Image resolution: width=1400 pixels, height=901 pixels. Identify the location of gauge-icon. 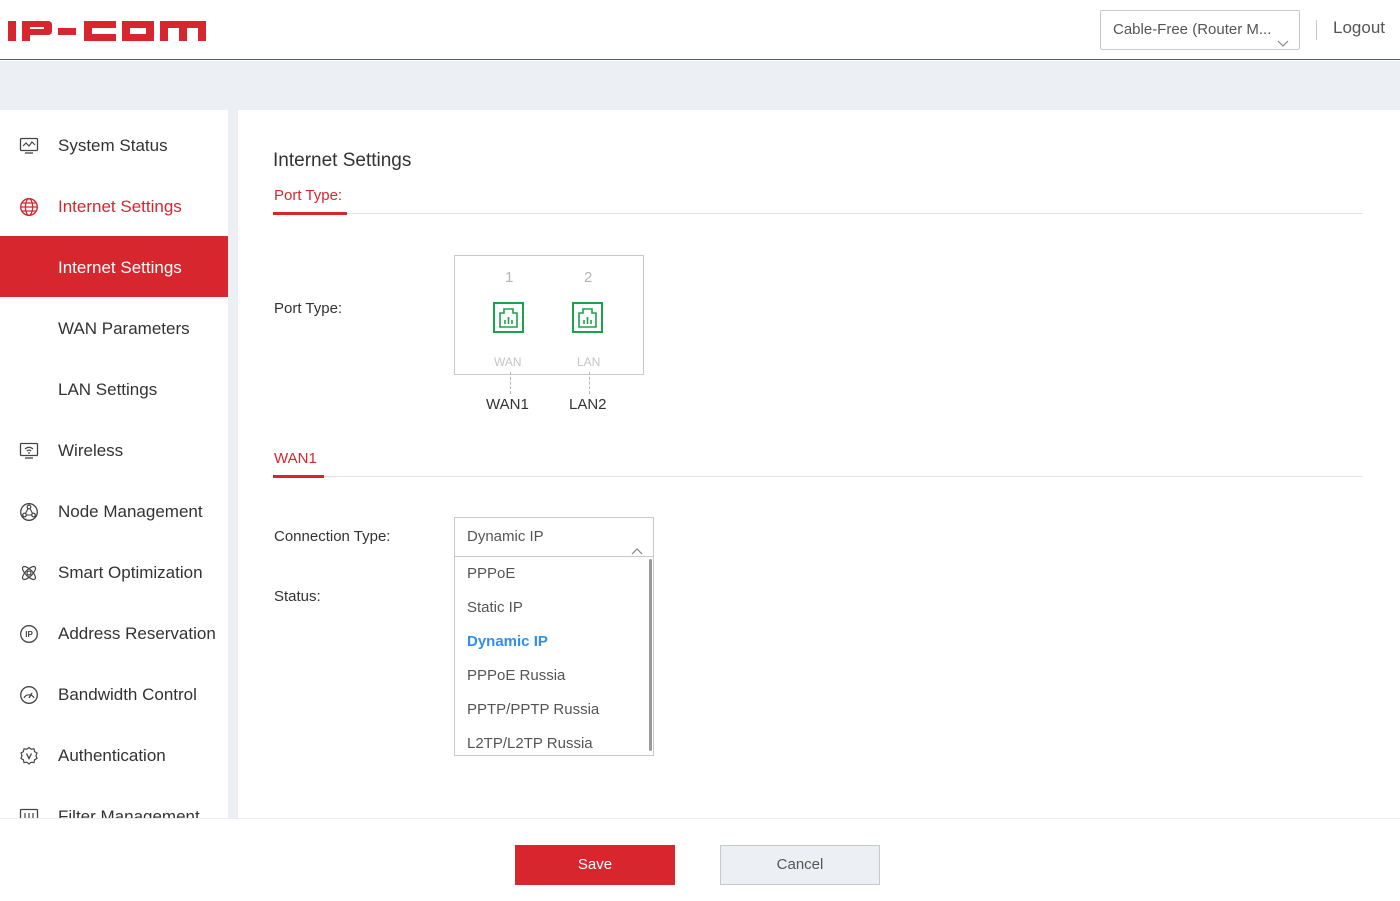
(29, 695).